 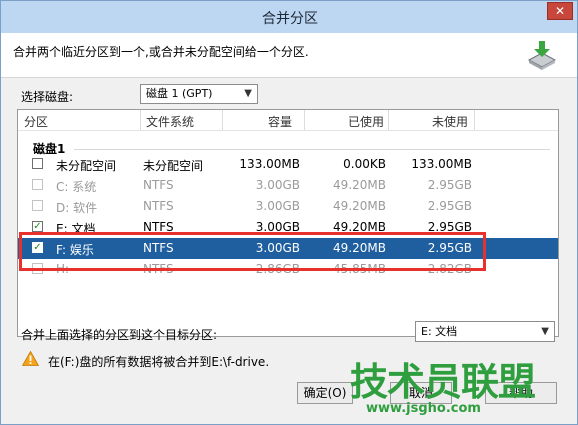 What do you see at coordinates (179, 93) in the screenshot?
I see `disk-select-value: 磁盘 1 (GPT)` at bounding box center [179, 93].